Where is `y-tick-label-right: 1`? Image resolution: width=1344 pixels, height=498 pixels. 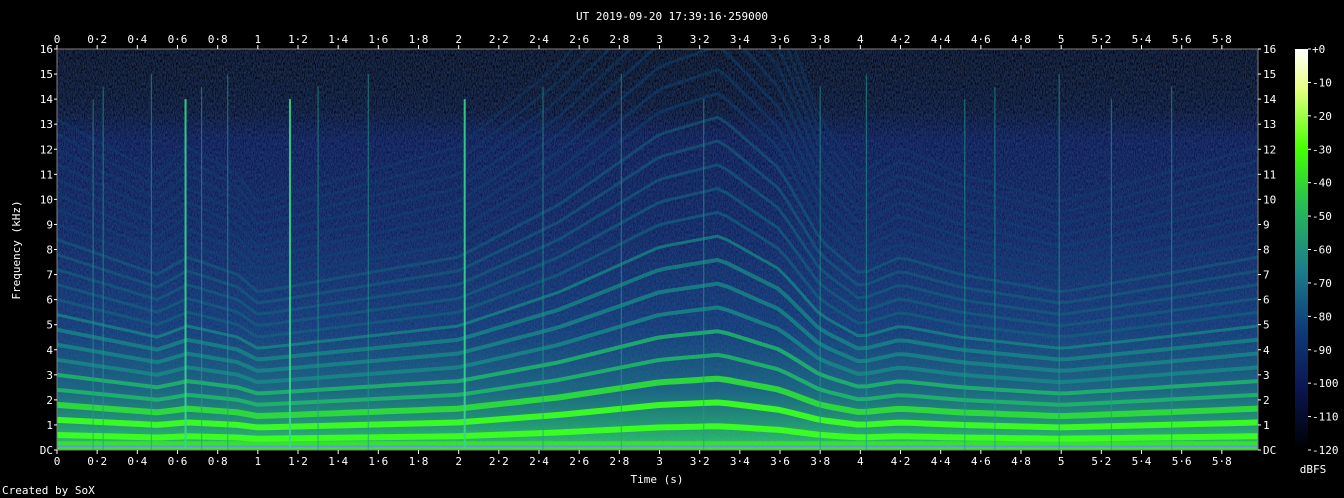
y-tick-label-right: 1 is located at coordinates (1266, 425).